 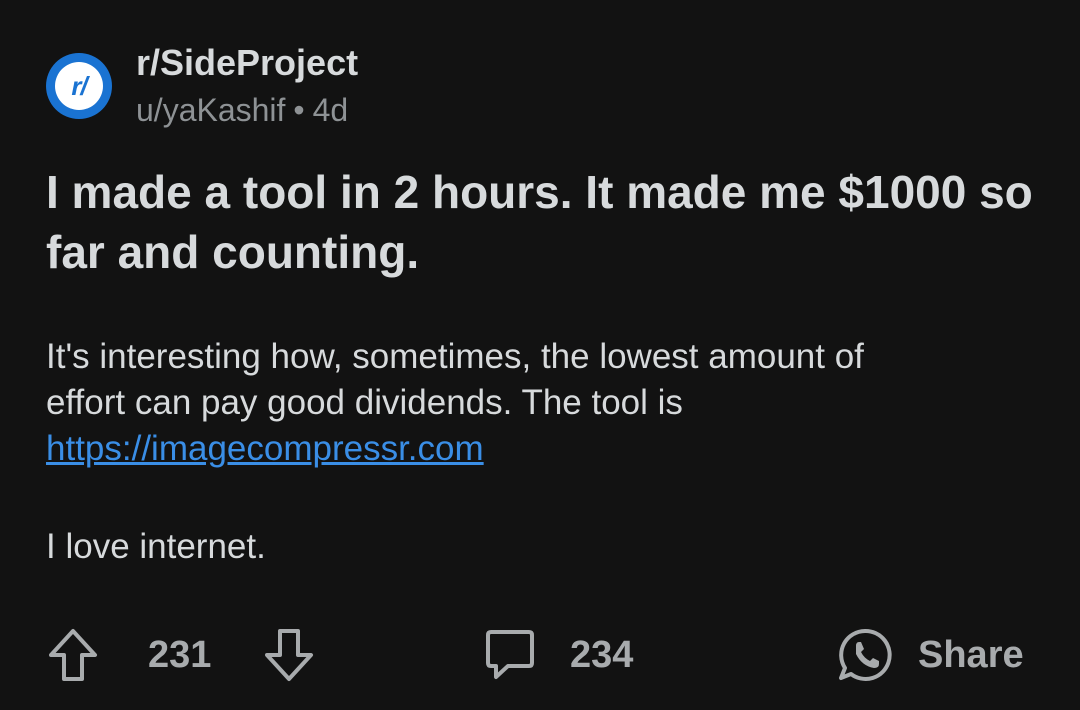 What do you see at coordinates (557, 655) in the screenshot?
I see `comments-button: 234` at bounding box center [557, 655].